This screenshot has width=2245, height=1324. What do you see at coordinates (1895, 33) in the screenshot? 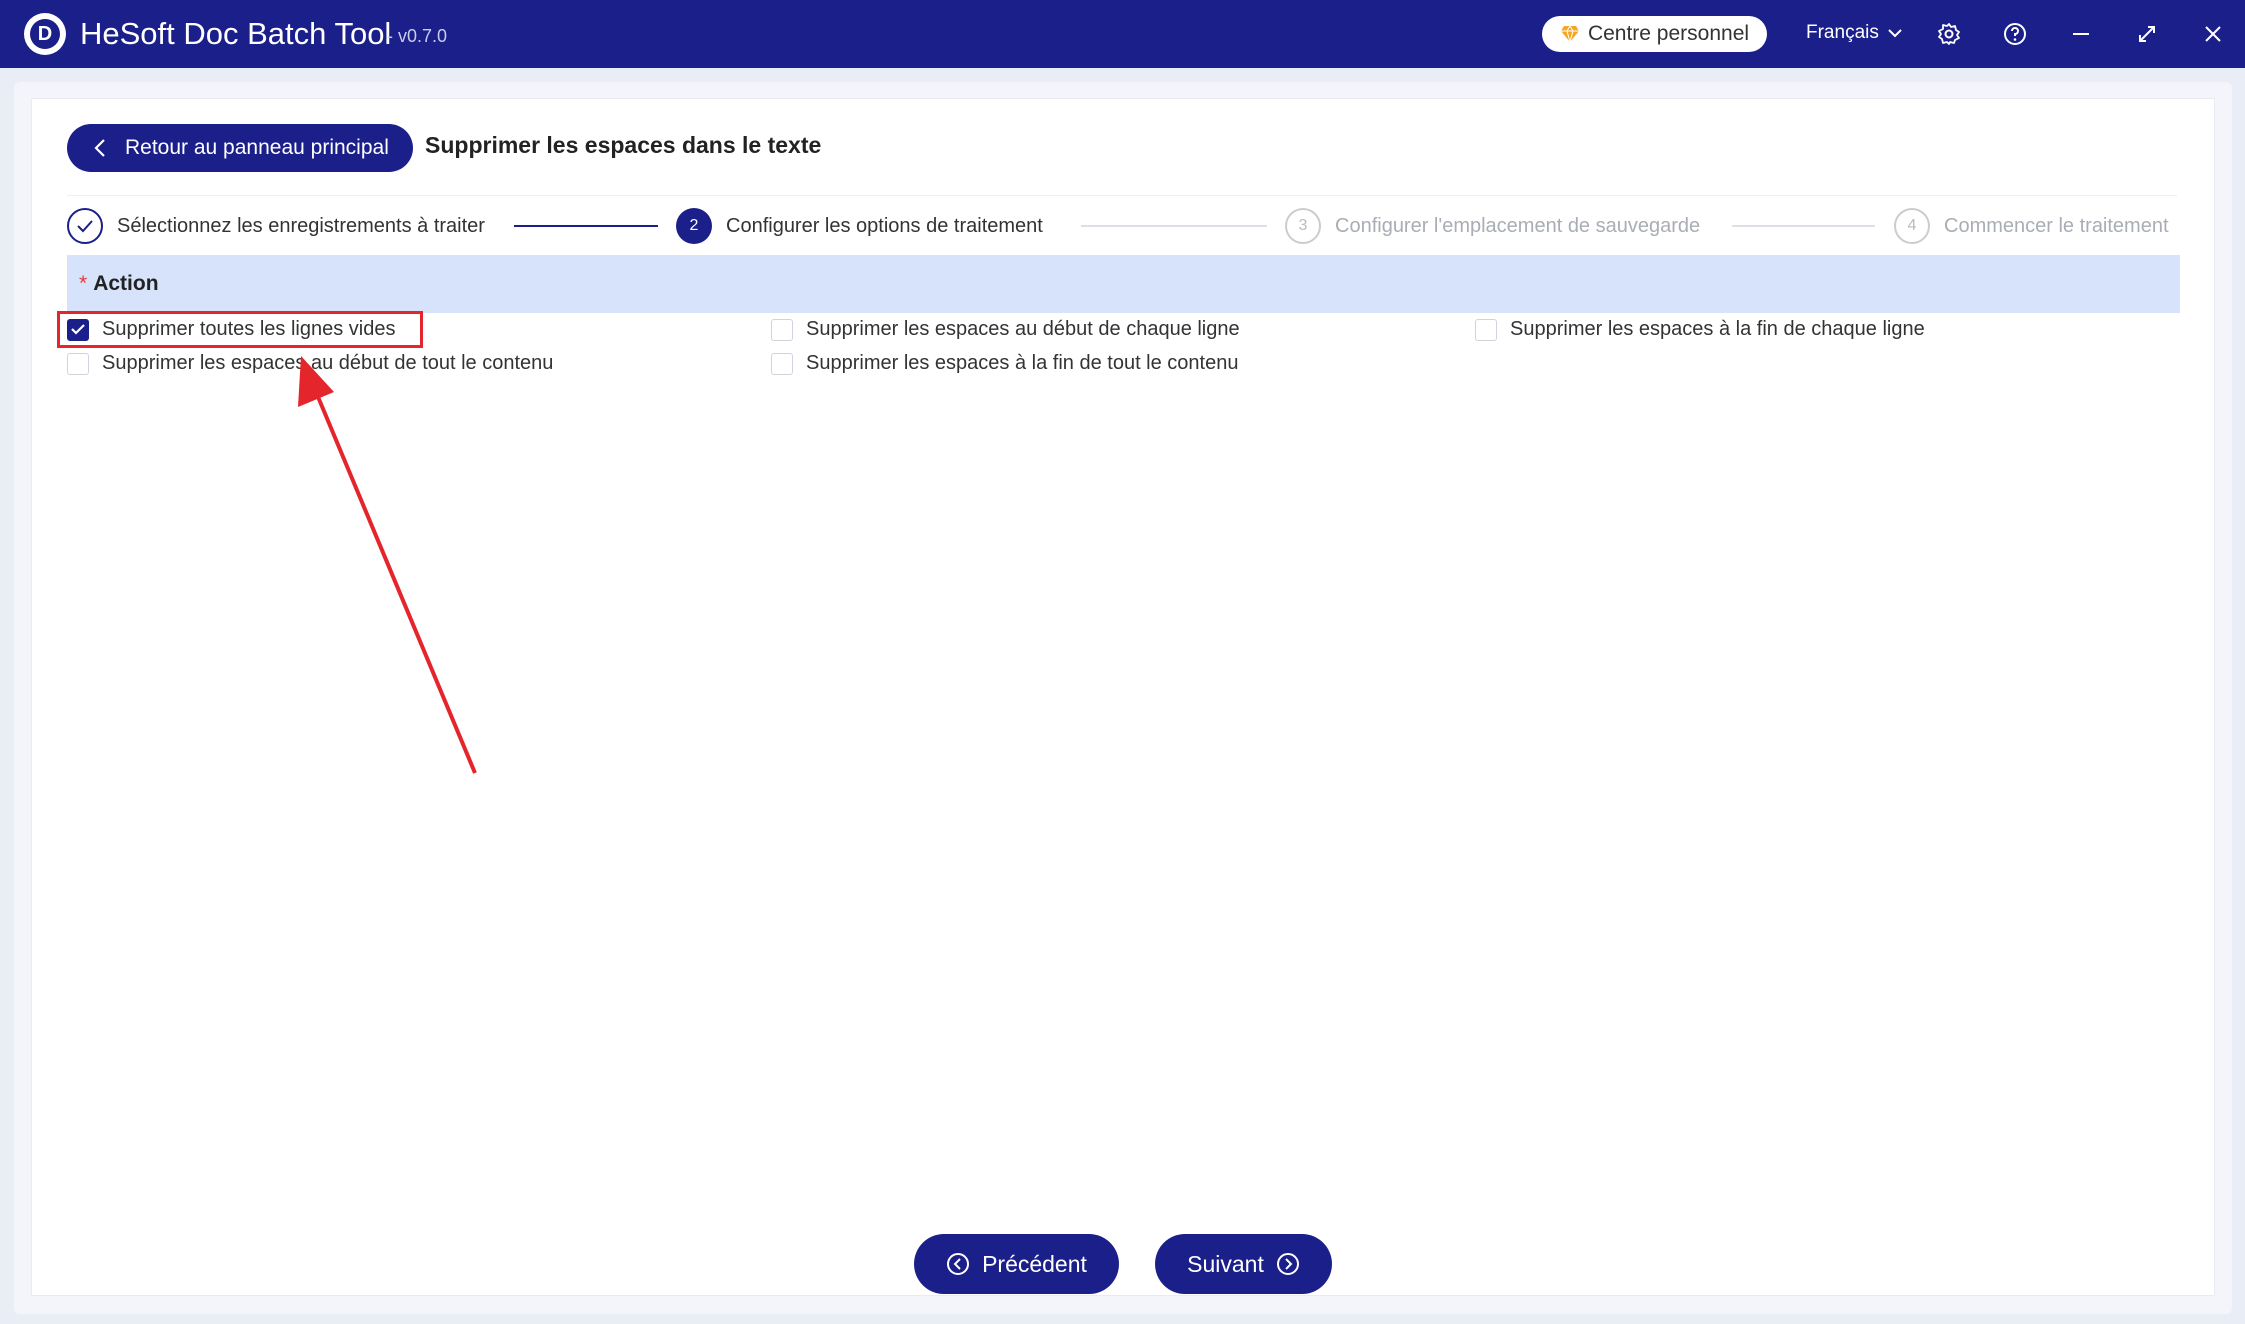
I see `chevron-down-icon` at bounding box center [1895, 33].